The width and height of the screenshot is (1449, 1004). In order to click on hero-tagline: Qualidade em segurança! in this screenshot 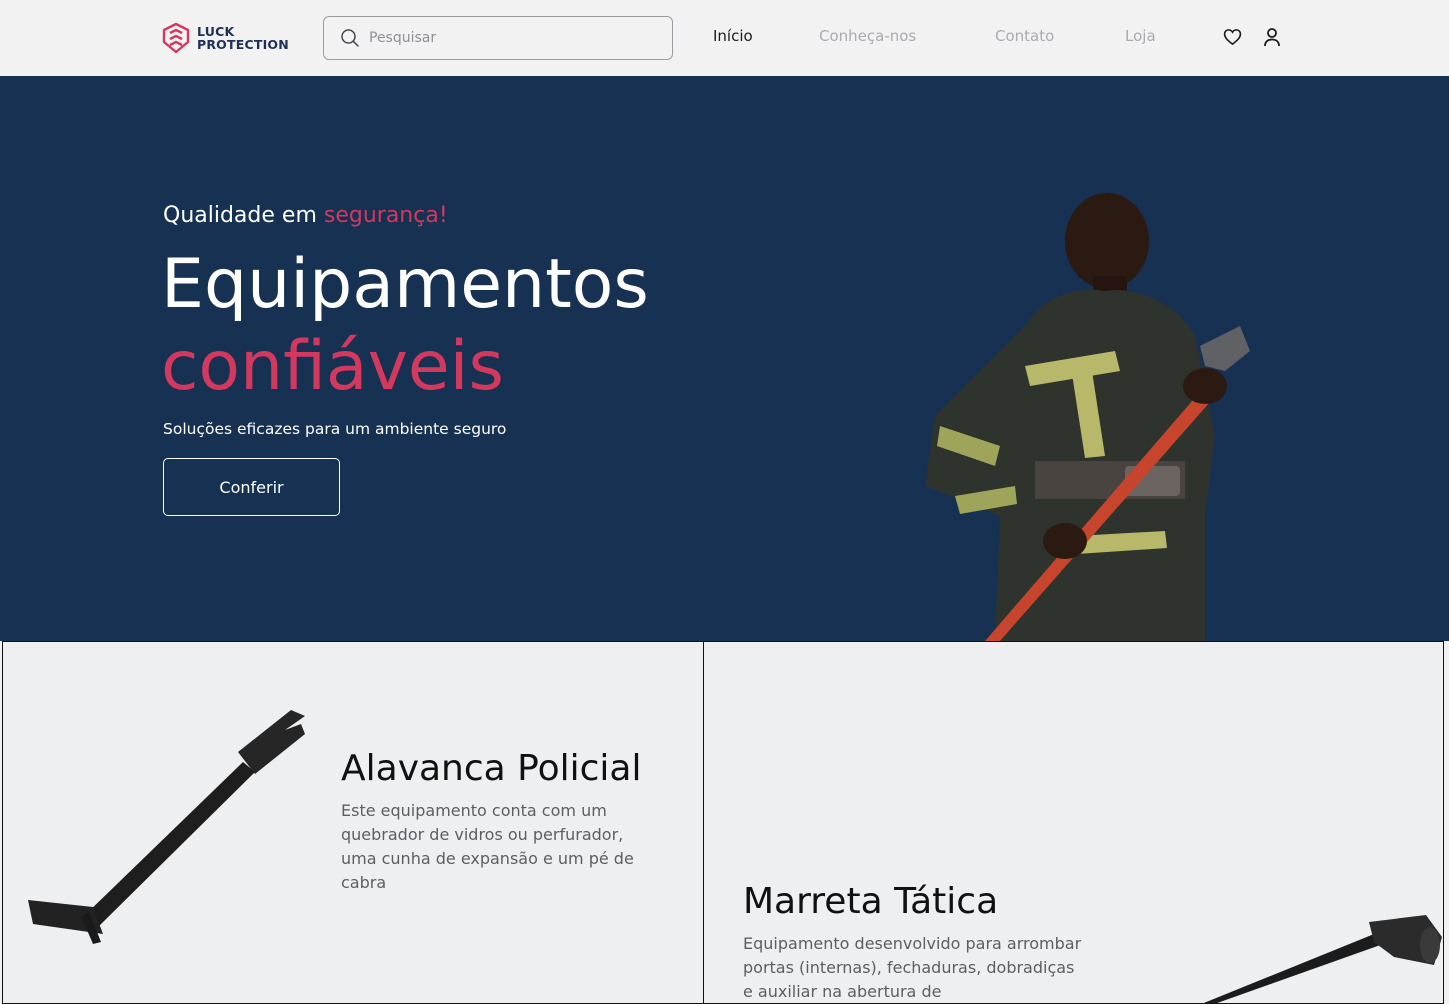, I will do `click(305, 215)`.